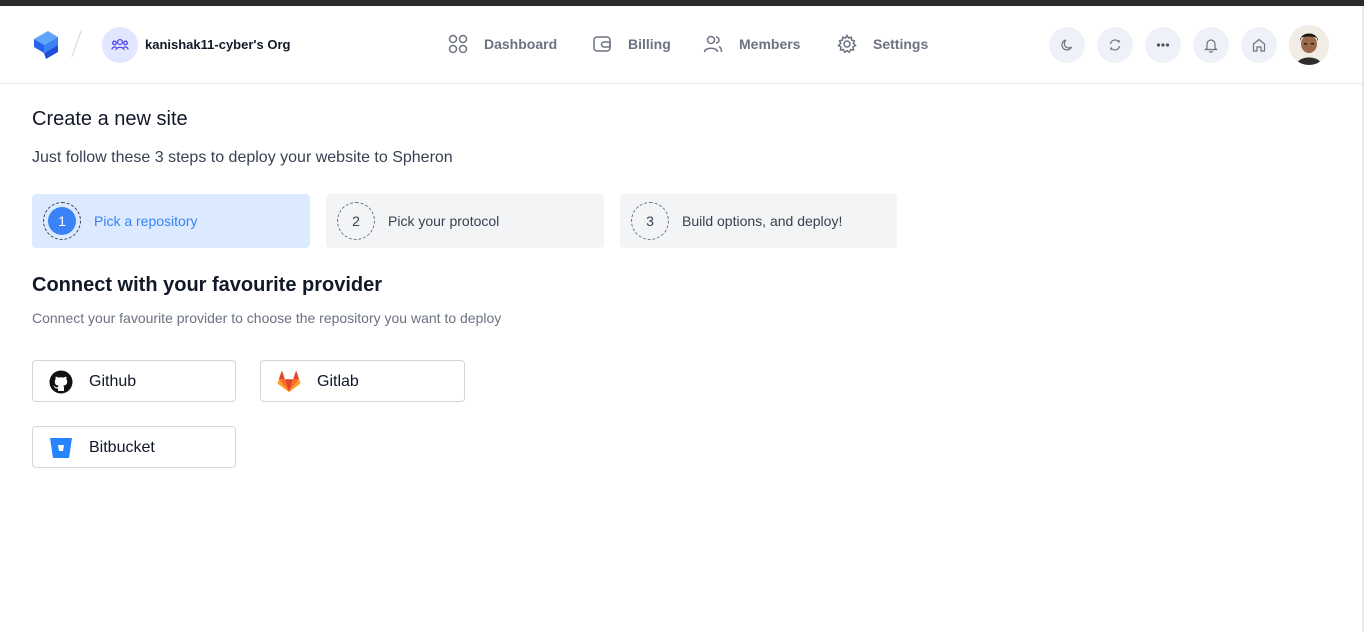 This screenshot has width=1364, height=632. I want to click on github-provider-button: Github, so click(134, 381).